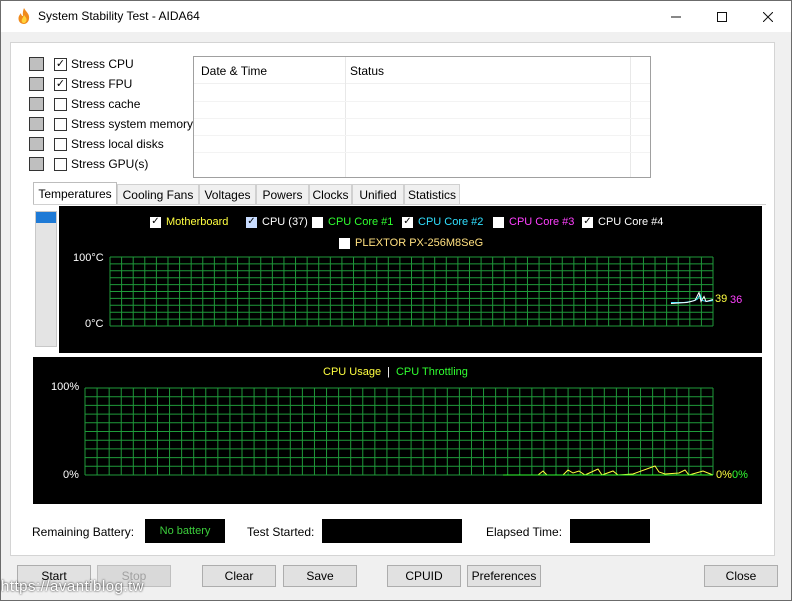  What do you see at coordinates (524, 532) in the screenshot?
I see `elapsed-time-label: Elapsed Time:` at bounding box center [524, 532].